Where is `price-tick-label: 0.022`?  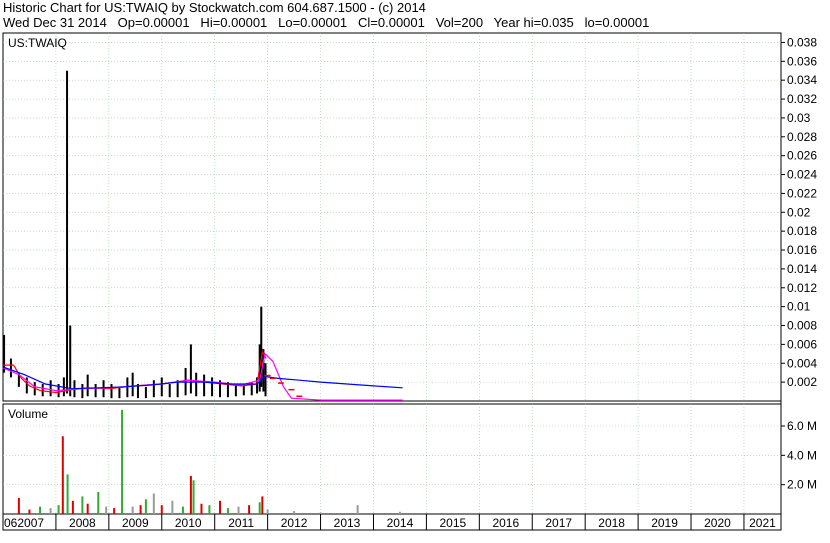 price-tick-label: 0.022 is located at coordinates (802, 193).